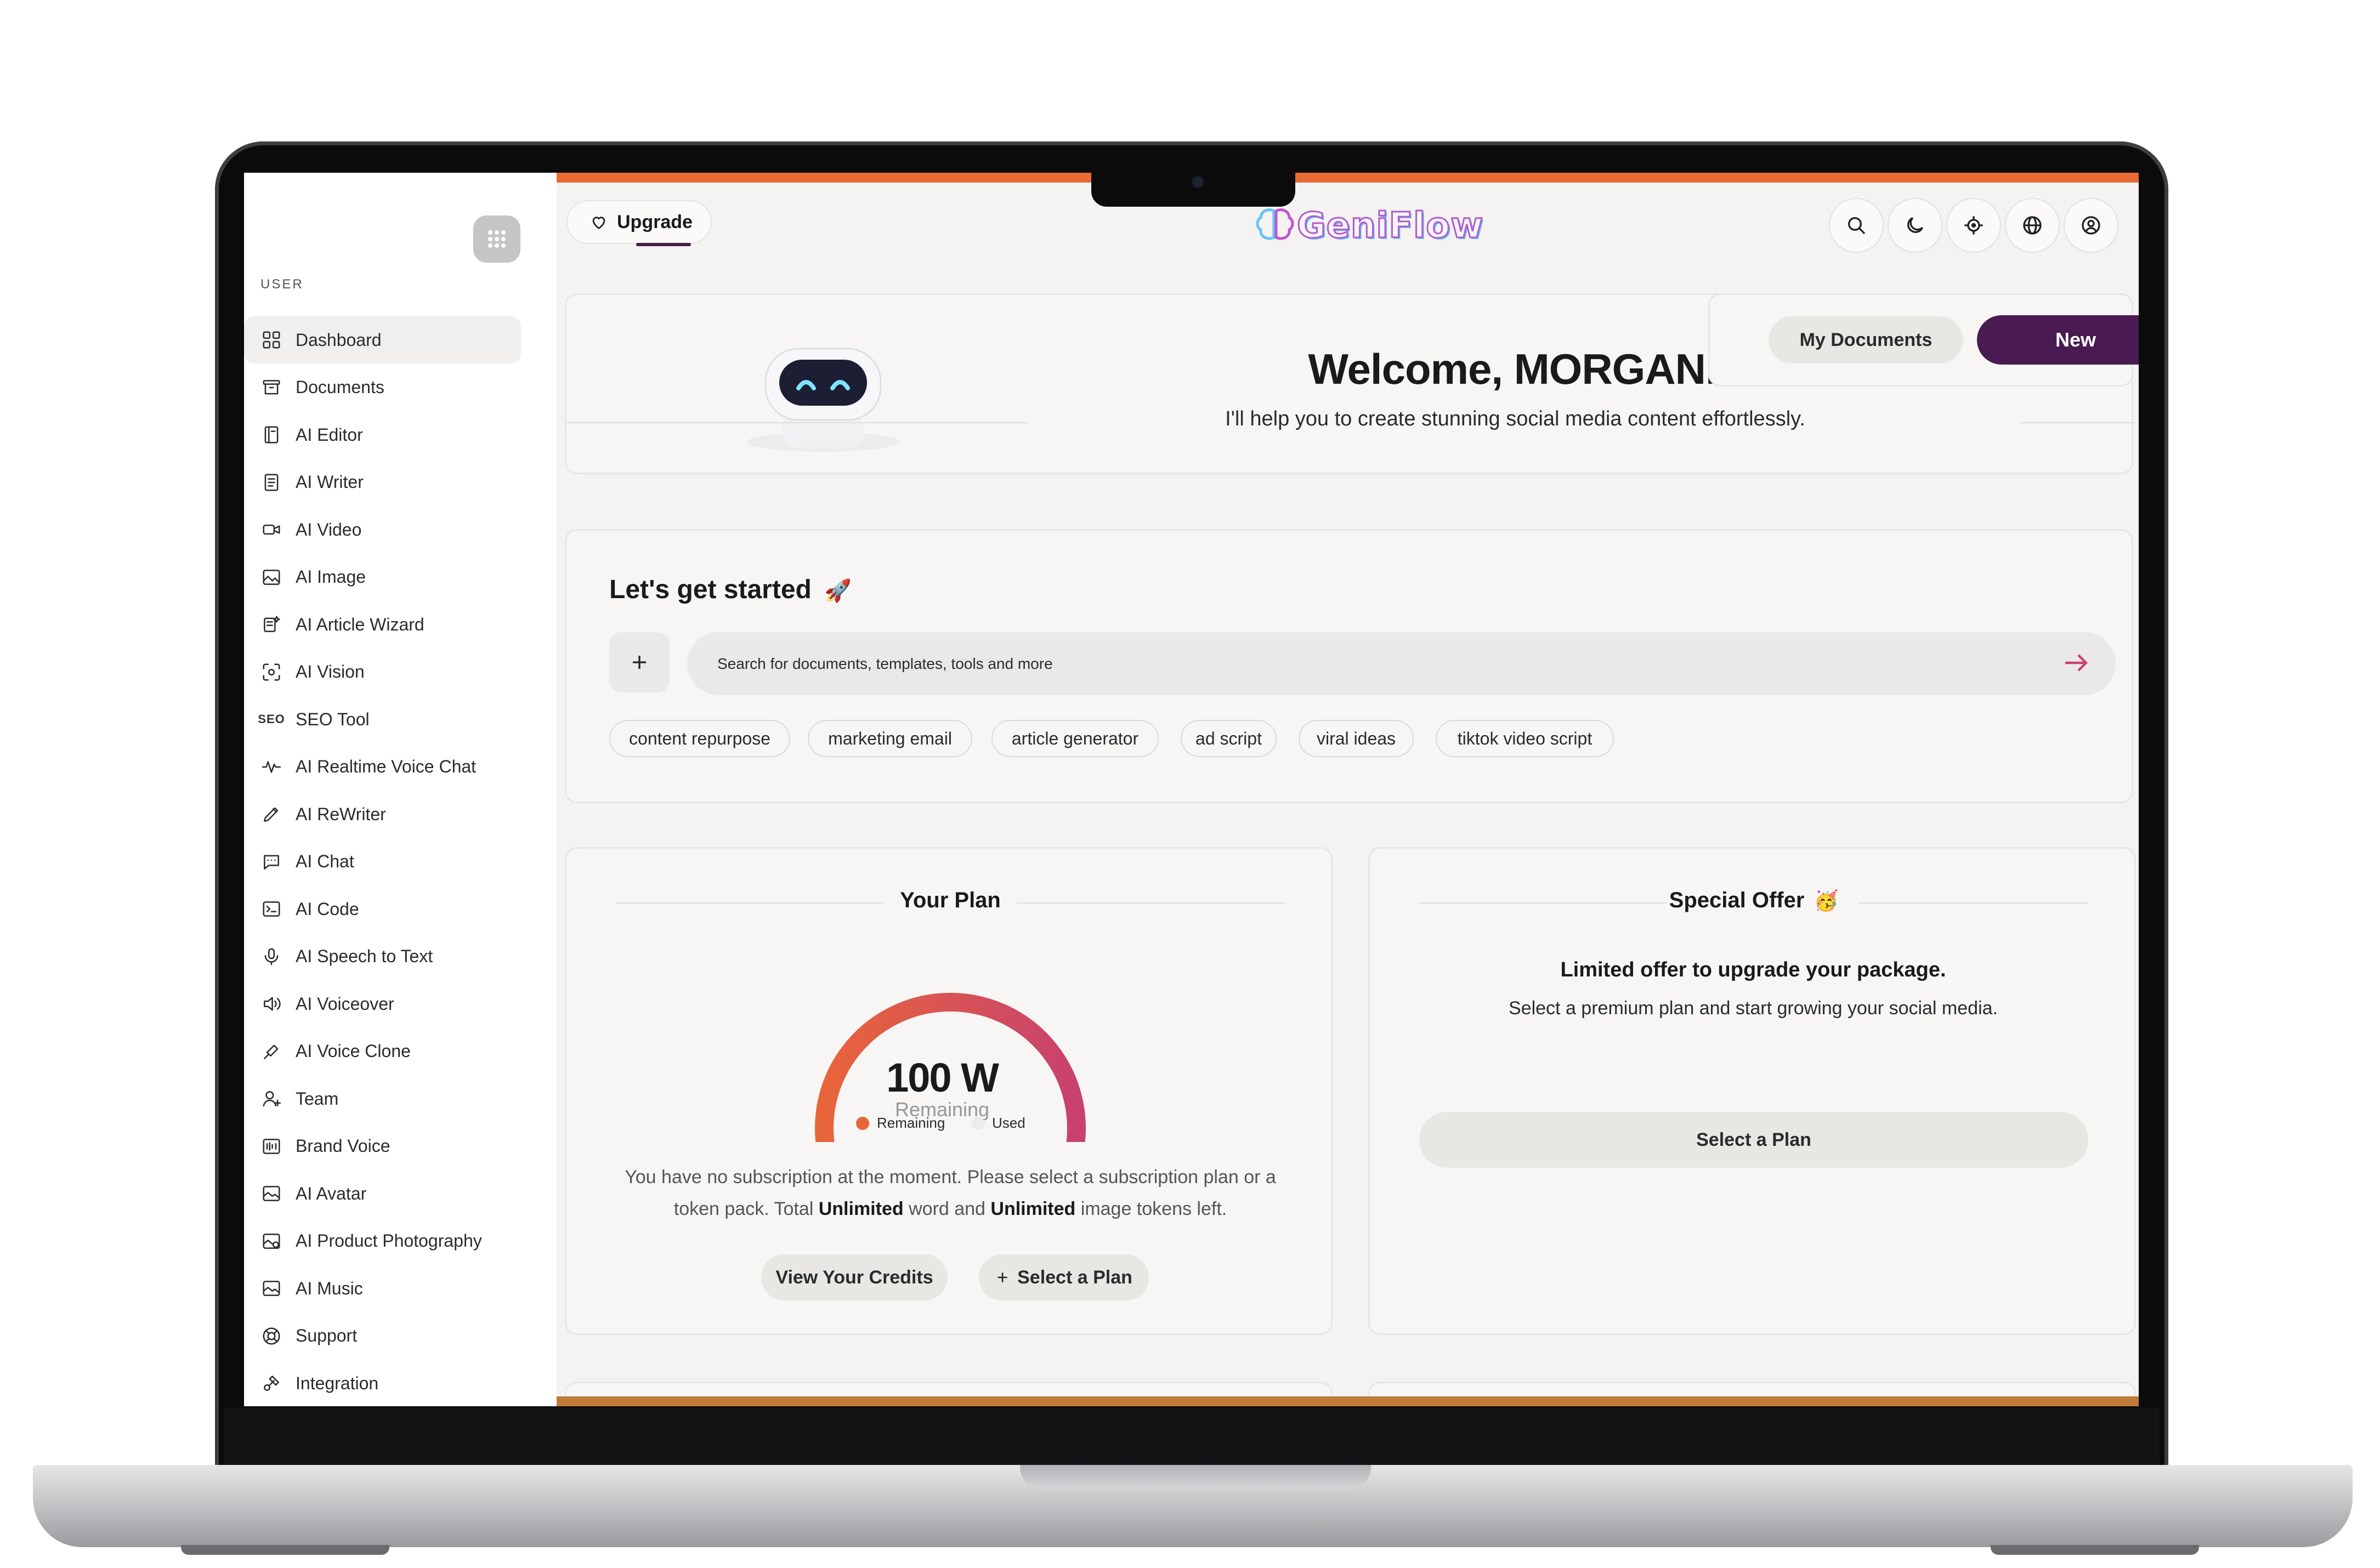  I want to click on offer-headline: Limited offer to upgrade your package., so click(1753, 970).